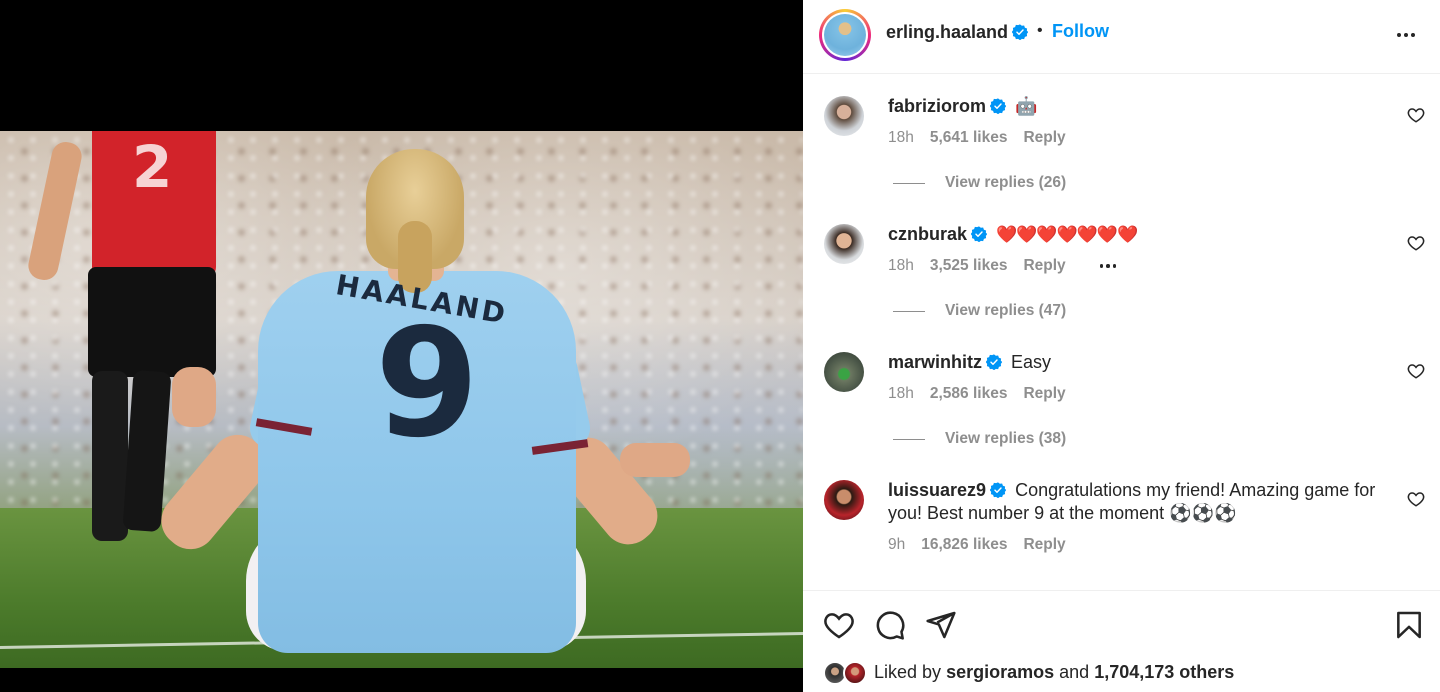 This screenshot has height=692, width=1440. I want to click on view-replies-label: View replies (26), so click(1006, 182).